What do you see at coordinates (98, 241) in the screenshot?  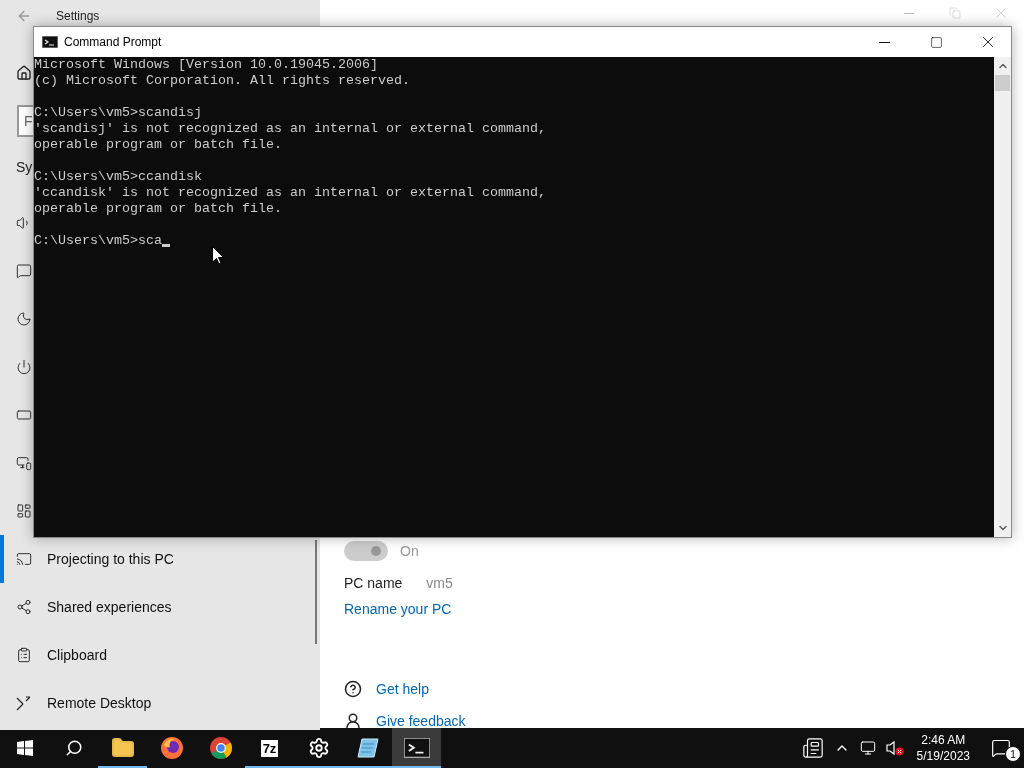 I see `console-line: C:\Users\vm5>sca` at bounding box center [98, 241].